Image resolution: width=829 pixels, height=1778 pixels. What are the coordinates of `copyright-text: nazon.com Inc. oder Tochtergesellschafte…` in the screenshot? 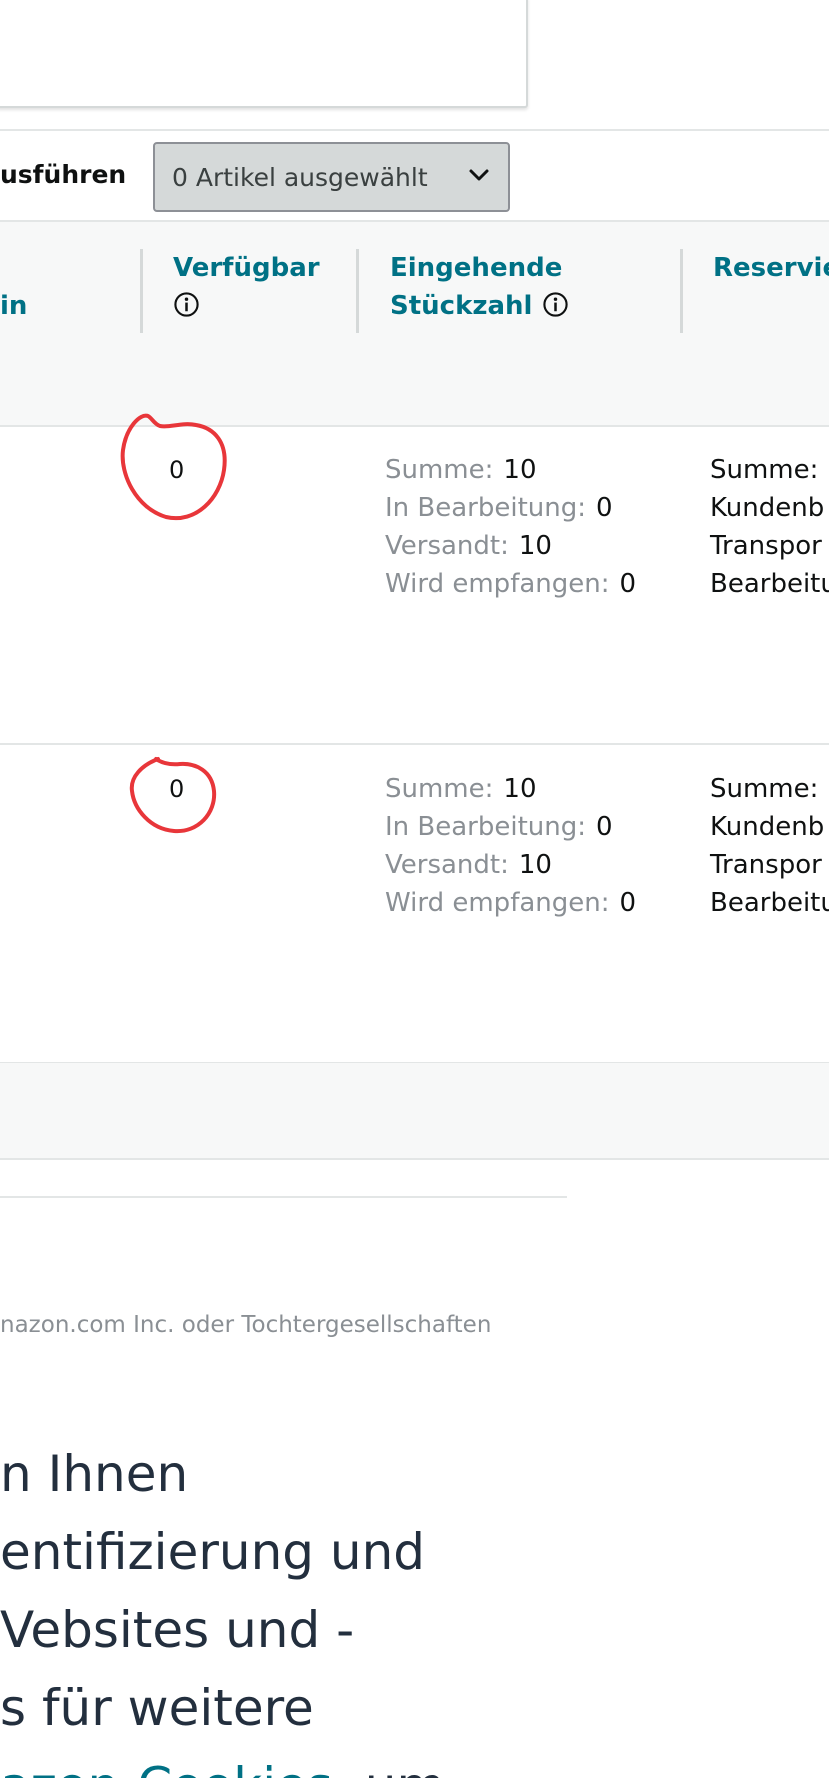 It's located at (246, 1325).